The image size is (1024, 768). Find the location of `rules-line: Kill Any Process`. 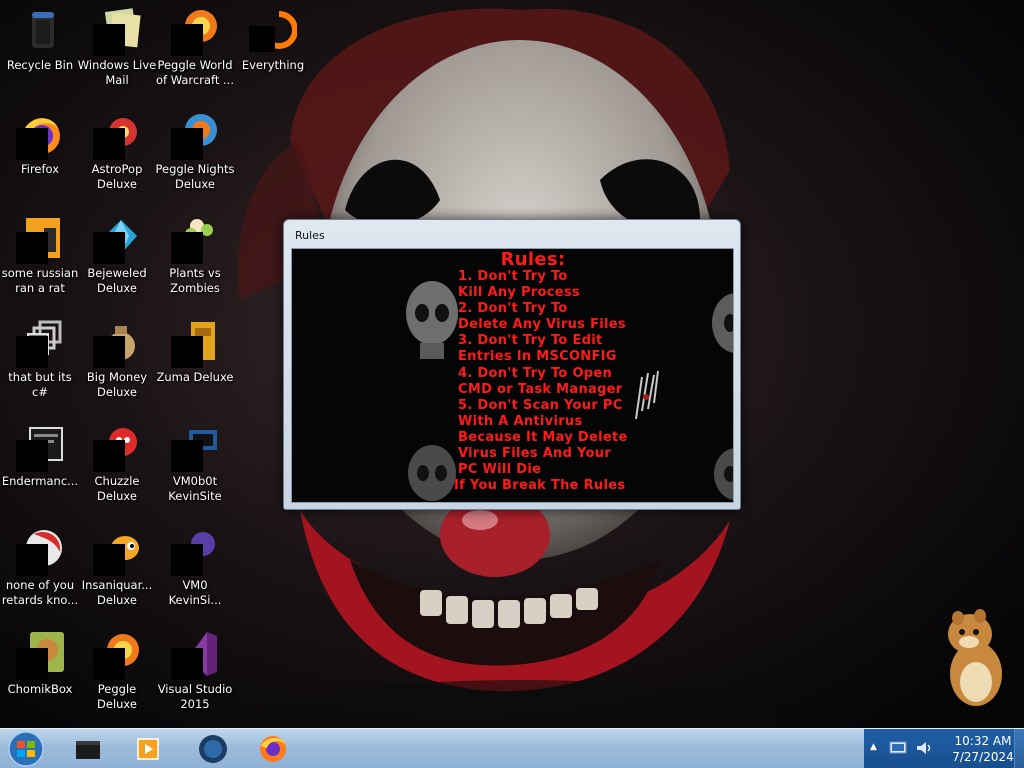

rules-line: Kill Any Process is located at coordinates (519, 293).